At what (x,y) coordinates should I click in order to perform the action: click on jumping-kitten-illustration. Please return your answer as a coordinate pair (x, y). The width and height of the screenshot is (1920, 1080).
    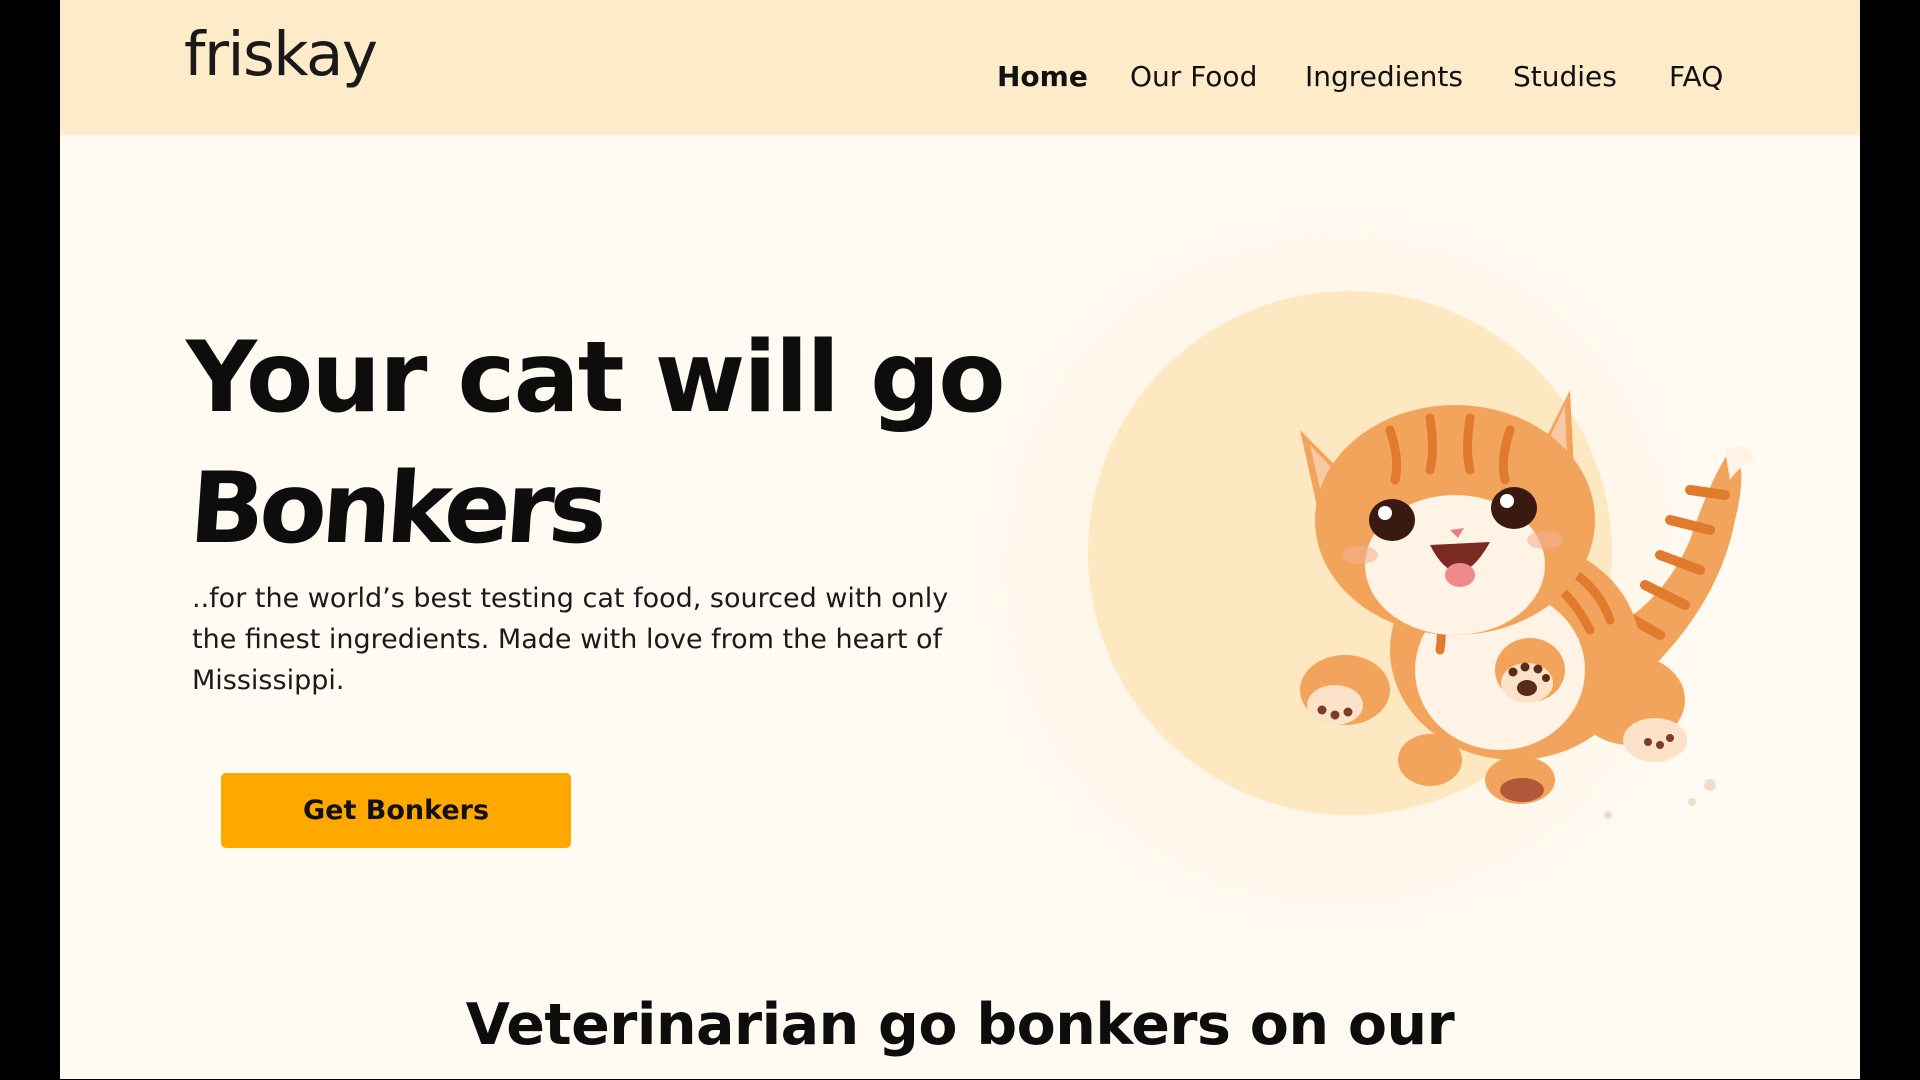
    Looking at the image, I should click on (1527, 604).